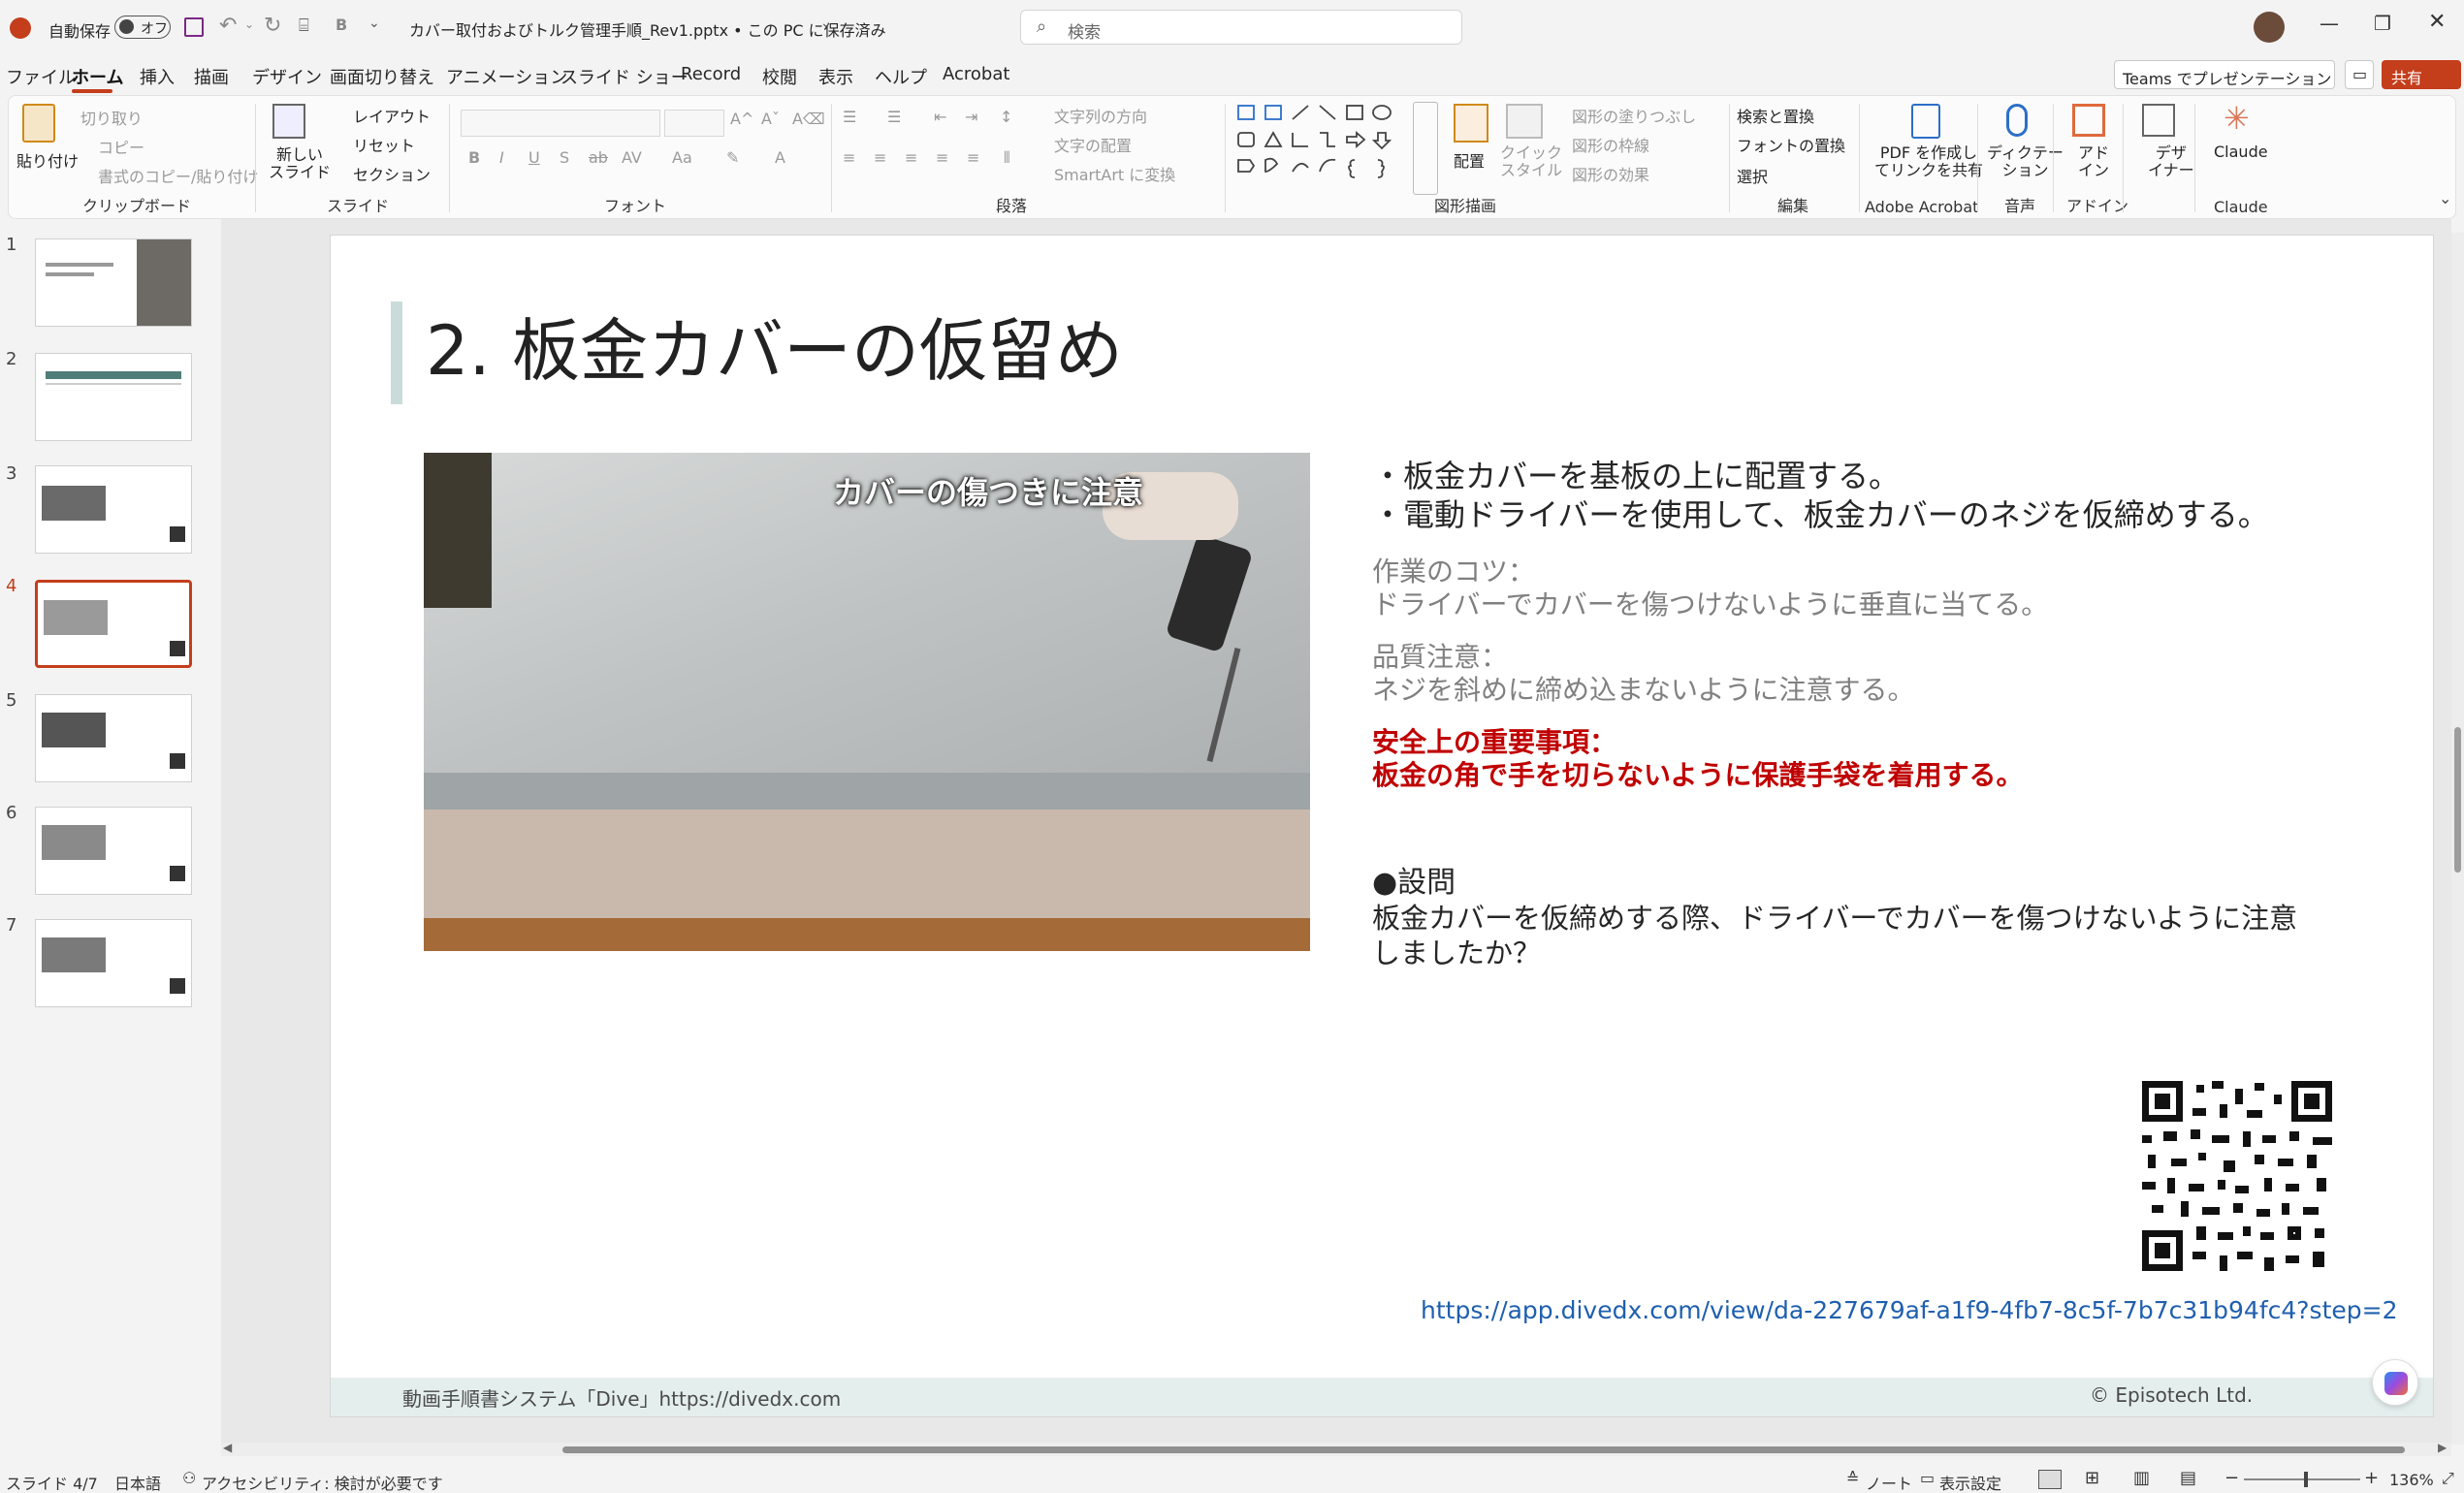 Image resolution: width=2464 pixels, height=1493 pixels. I want to click on shape-fill-button: 図形の塗りつぶし, so click(1634, 116).